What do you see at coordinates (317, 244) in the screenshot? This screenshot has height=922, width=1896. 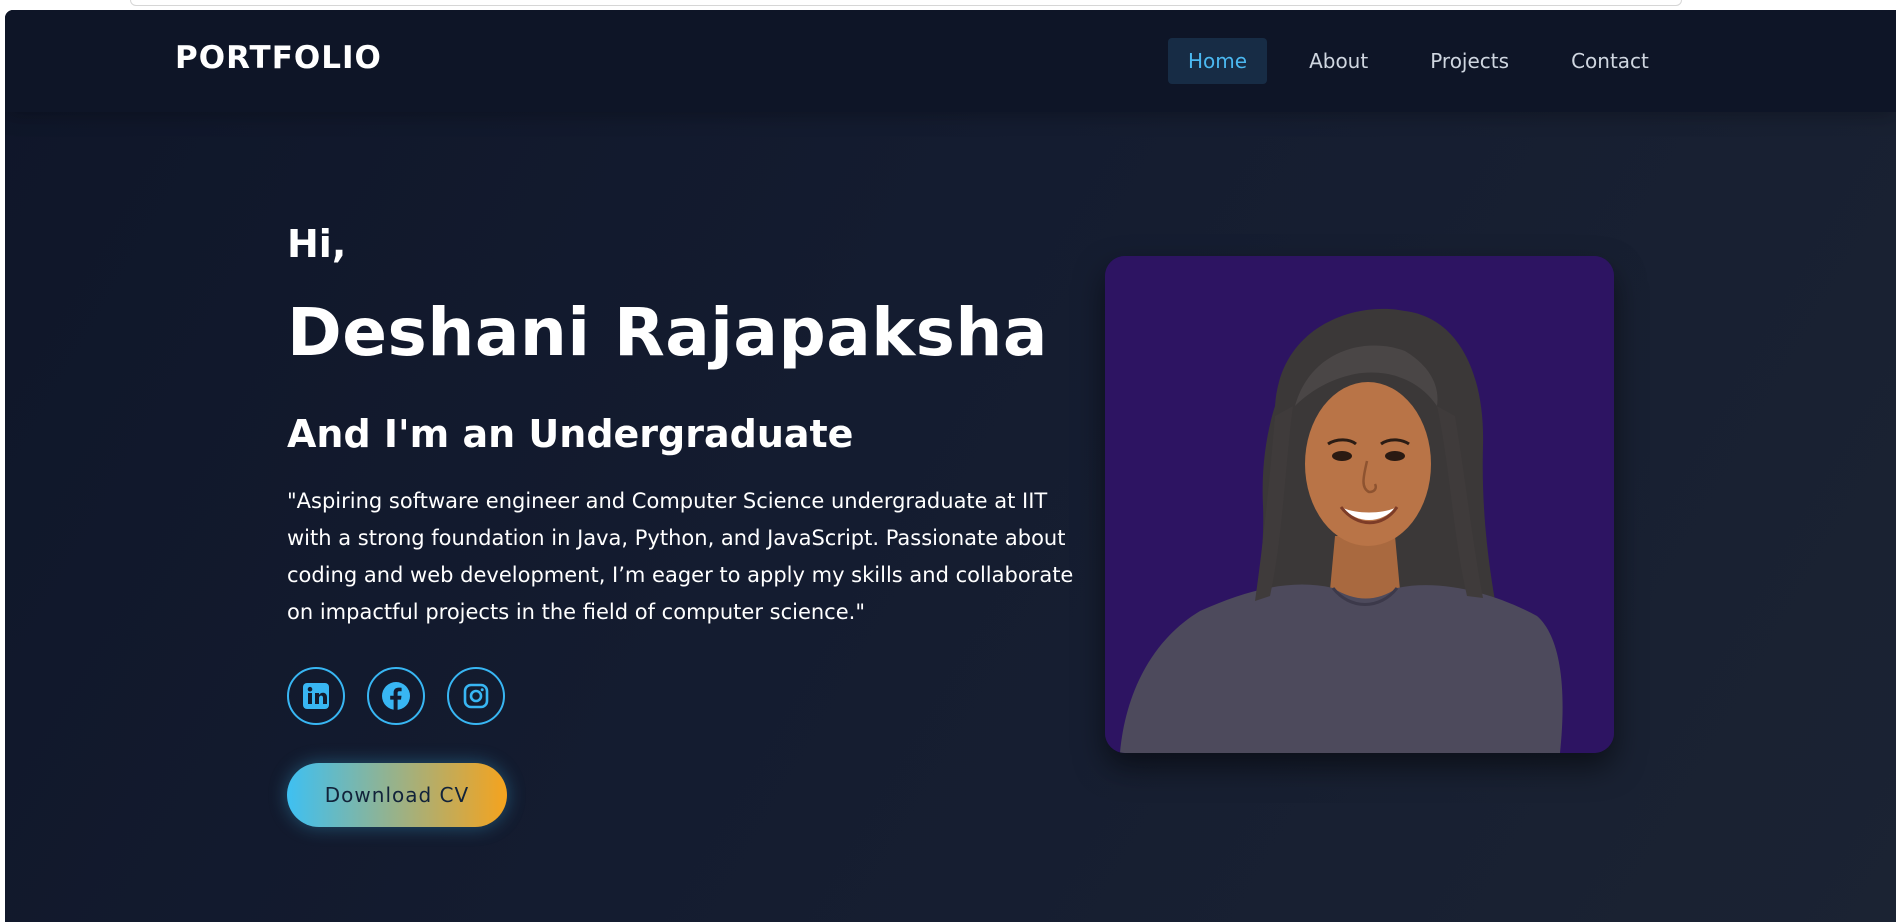 I see `hero-greeting: Hi,` at bounding box center [317, 244].